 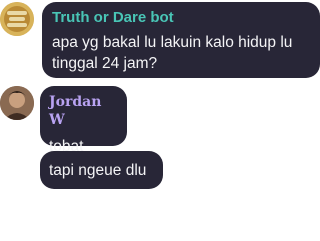 I want to click on truth-or-dare-logo-icon, so click(x=17, y=19).